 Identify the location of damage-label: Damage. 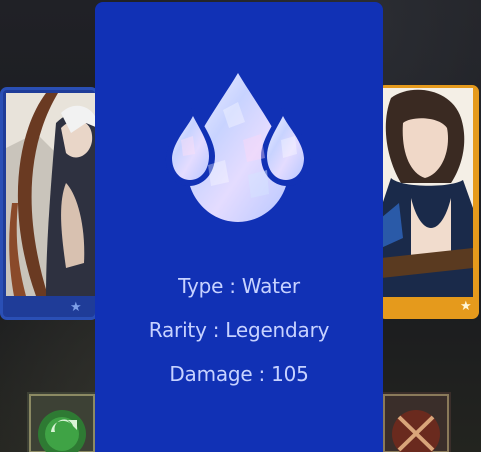
(211, 374).